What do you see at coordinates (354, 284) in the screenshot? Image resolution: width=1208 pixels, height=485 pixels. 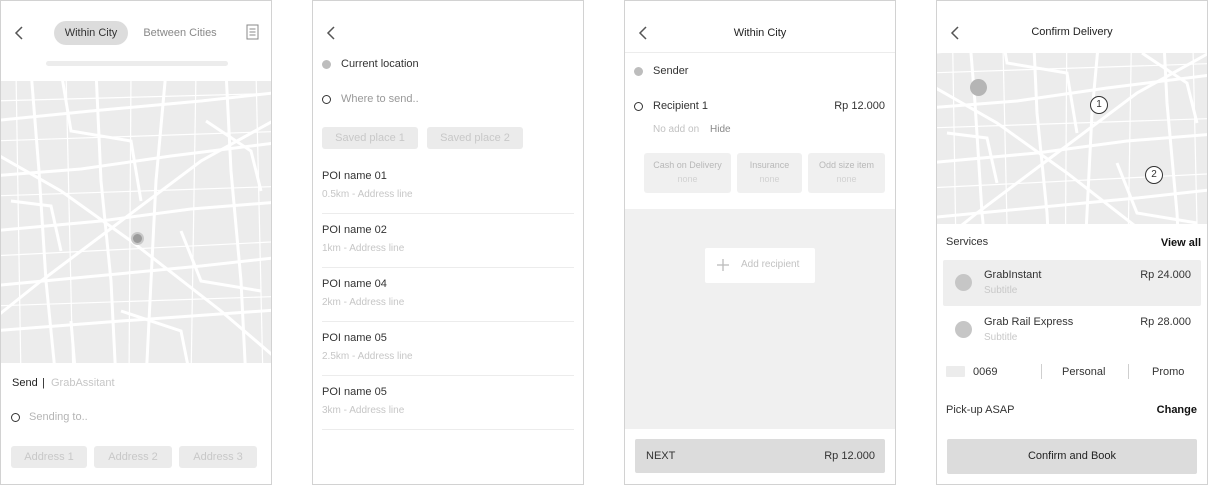 I see `poi-name: POI name 04` at bounding box center [354, 284].